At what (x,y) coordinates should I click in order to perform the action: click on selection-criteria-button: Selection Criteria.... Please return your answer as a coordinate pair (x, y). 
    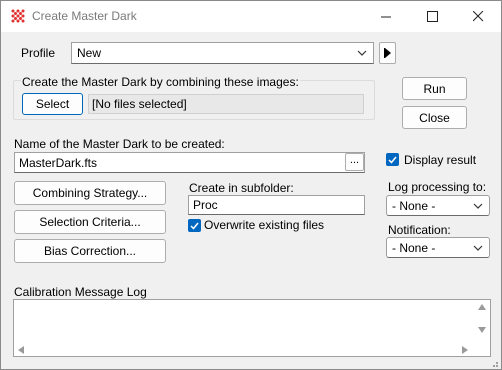
    Looking at the image, I should click on (90, 222).